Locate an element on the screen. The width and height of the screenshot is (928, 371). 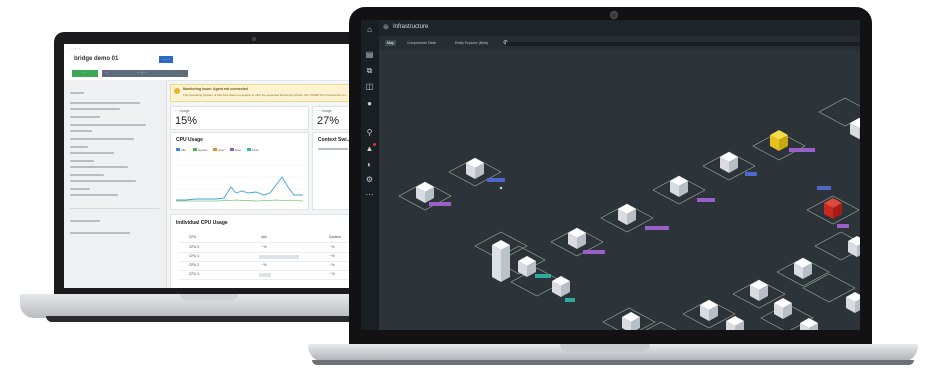
column-header: Idle is located at coordinates (264, 237).